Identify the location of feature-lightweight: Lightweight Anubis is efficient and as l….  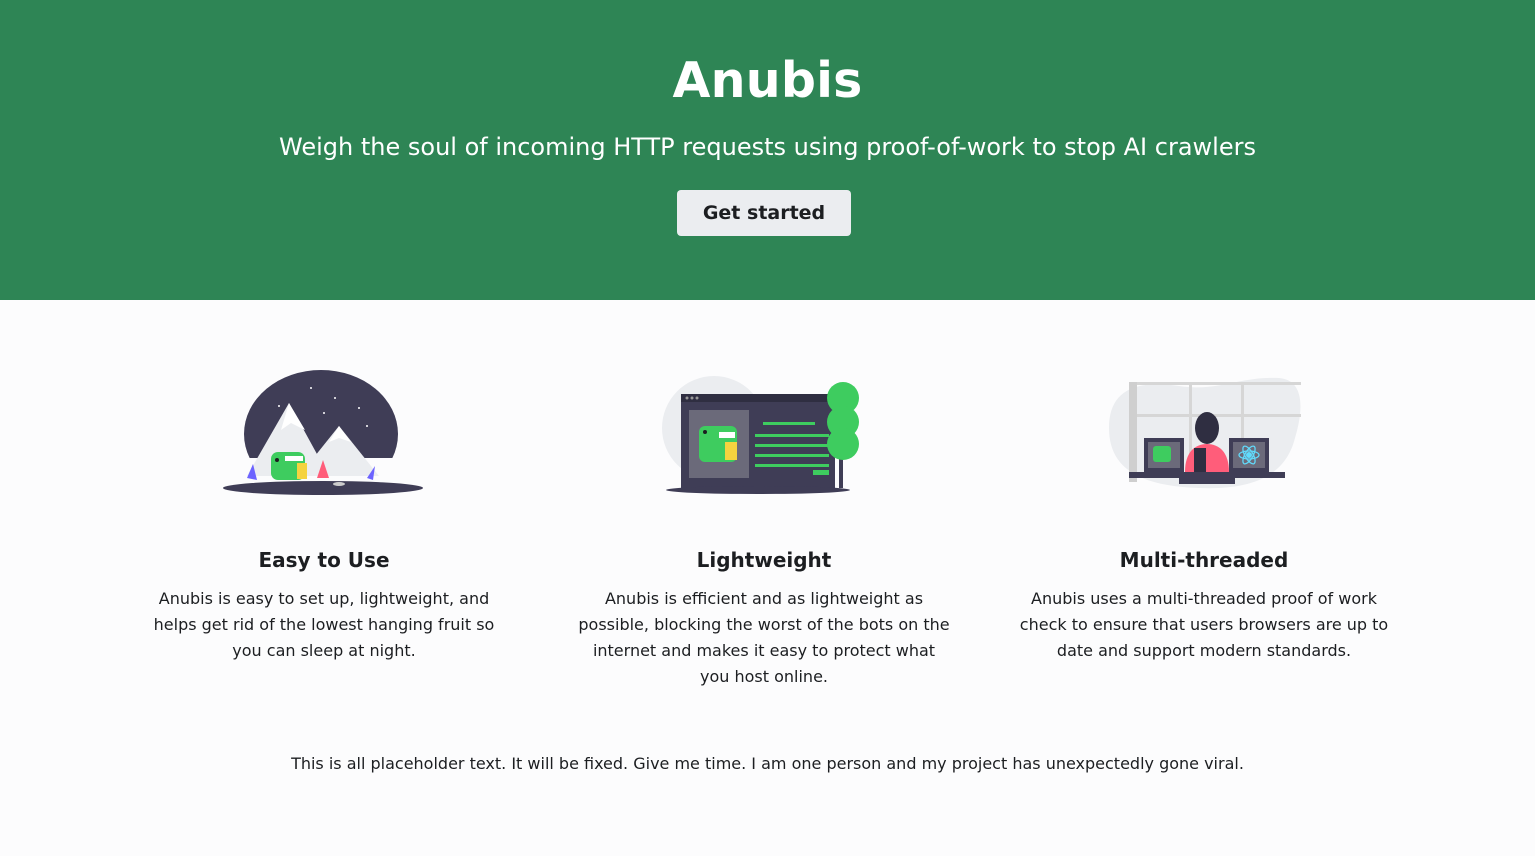
(764, 529).